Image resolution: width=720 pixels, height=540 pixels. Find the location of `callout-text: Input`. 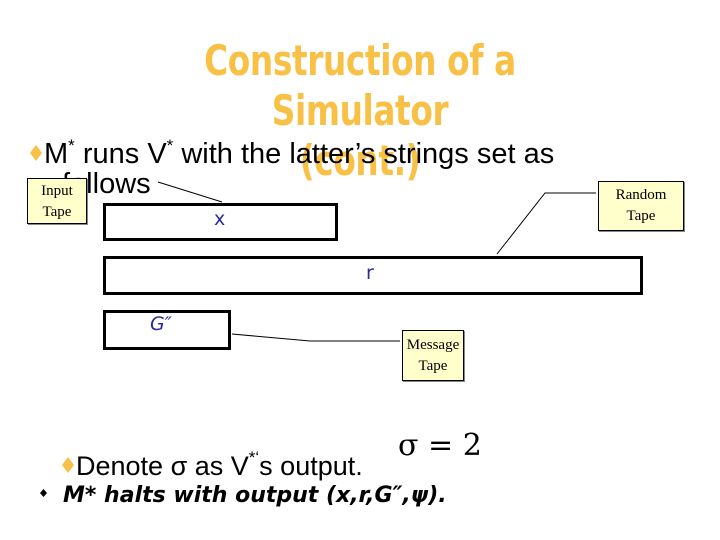

callout-text: Input is located at coordinates (57, 191).